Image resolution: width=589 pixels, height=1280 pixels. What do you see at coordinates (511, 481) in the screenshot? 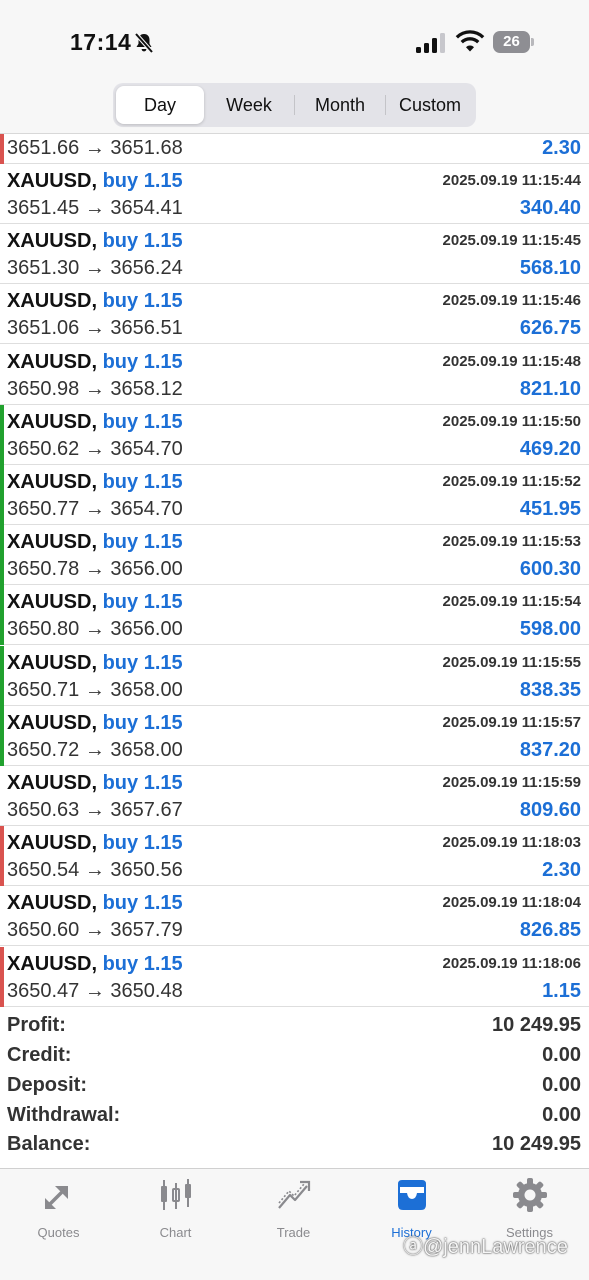
I see `deal-time: 2025.09.19 11:15:52` at bounding box center [511, 481].